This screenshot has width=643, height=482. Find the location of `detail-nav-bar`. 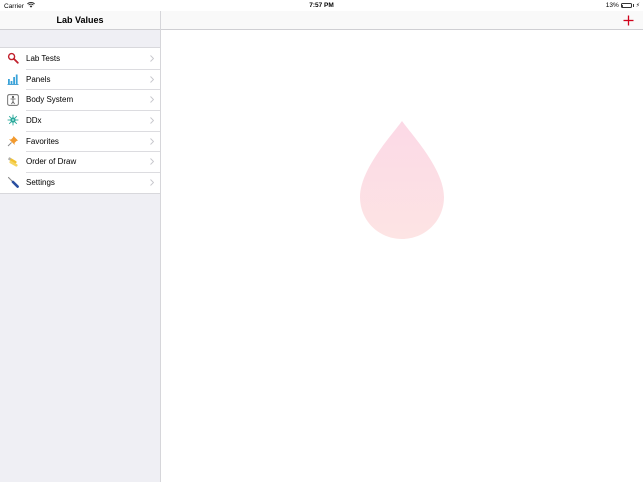

detail-nav-bar is located at coordinates (402, 20).